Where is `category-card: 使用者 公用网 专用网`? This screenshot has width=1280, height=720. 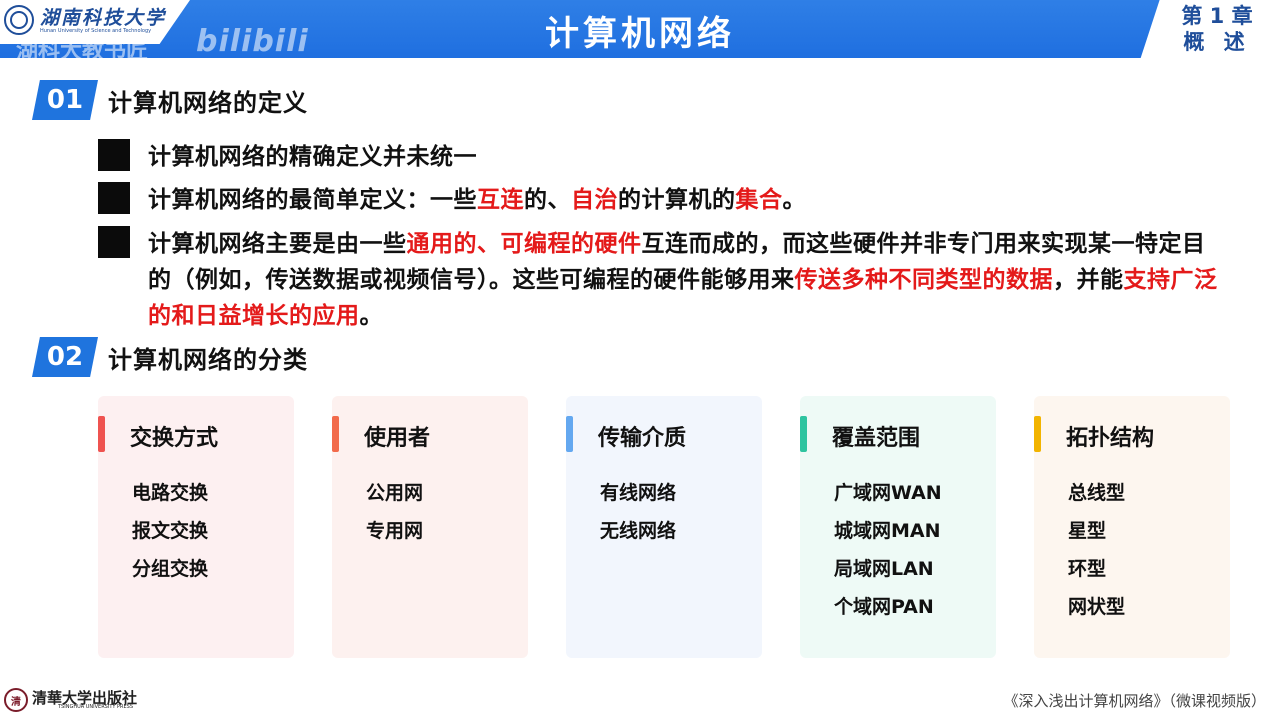
category-card: 使用者 公用网 专用网 is located at coordinates (430, 527).